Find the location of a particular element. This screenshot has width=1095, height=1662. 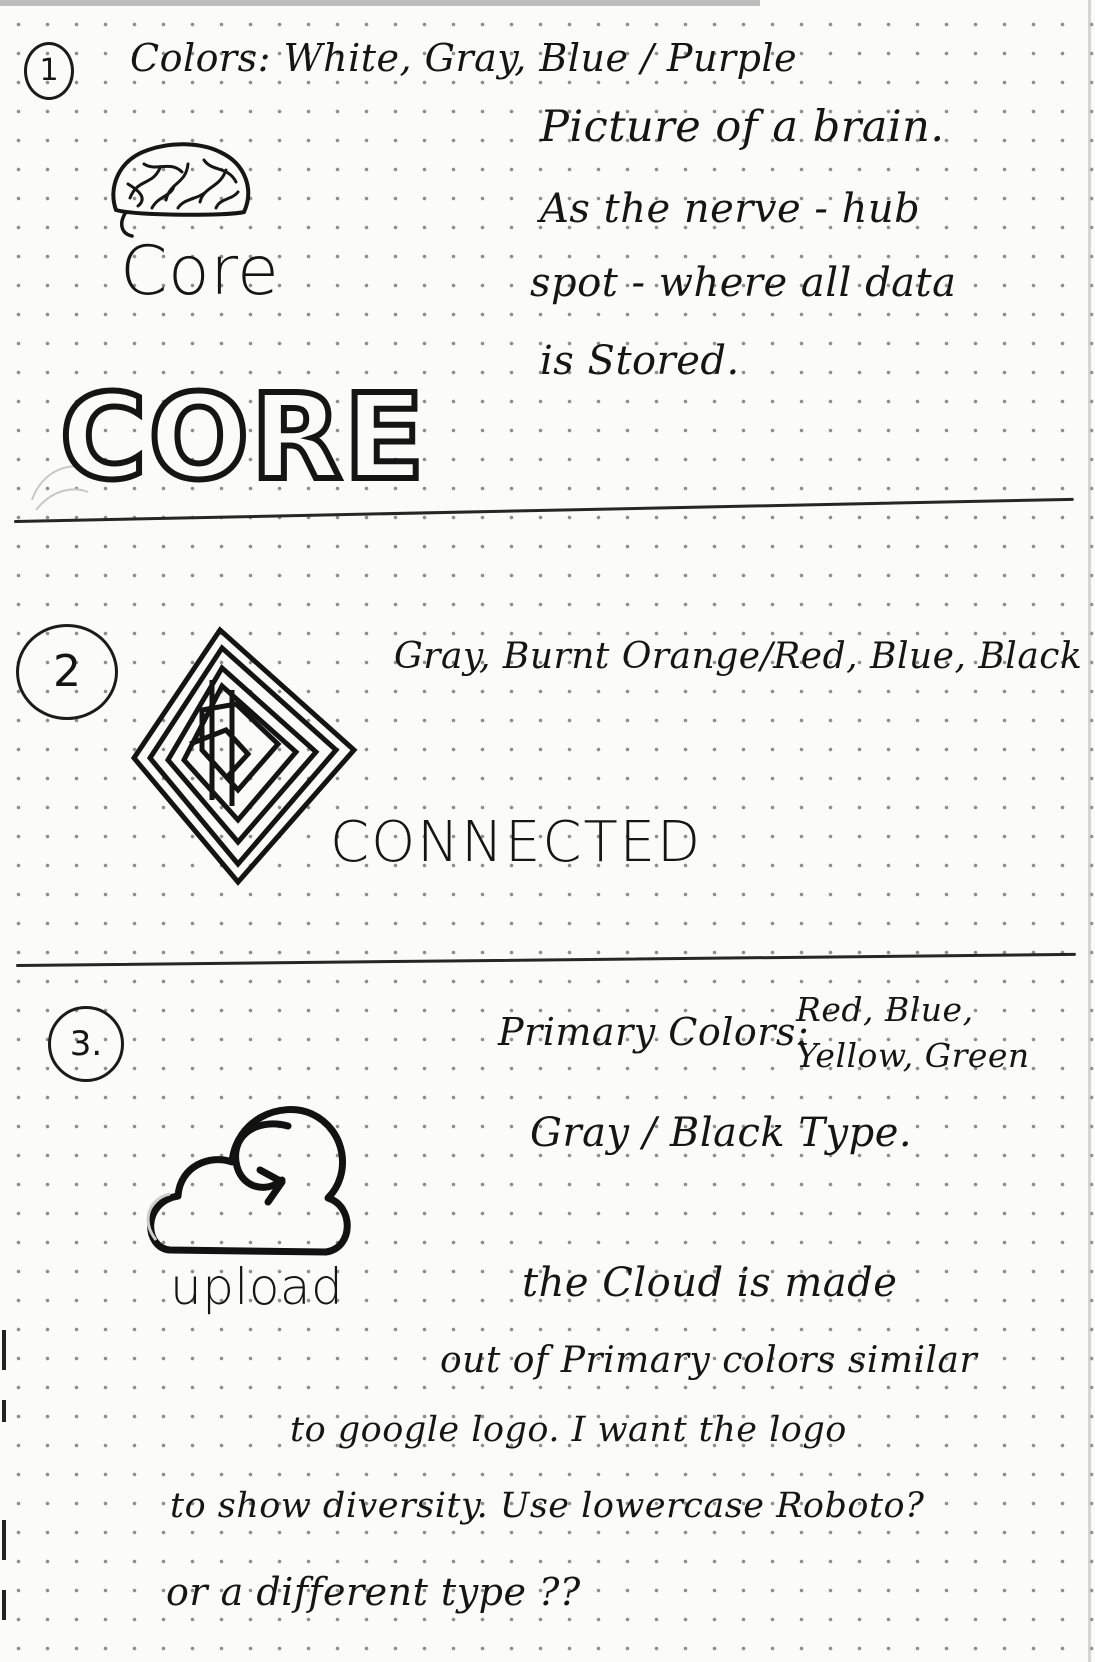

section-2-colors: Gray, Burnt Orange/Red, Blue, Black is located at coordinates (738, 656).